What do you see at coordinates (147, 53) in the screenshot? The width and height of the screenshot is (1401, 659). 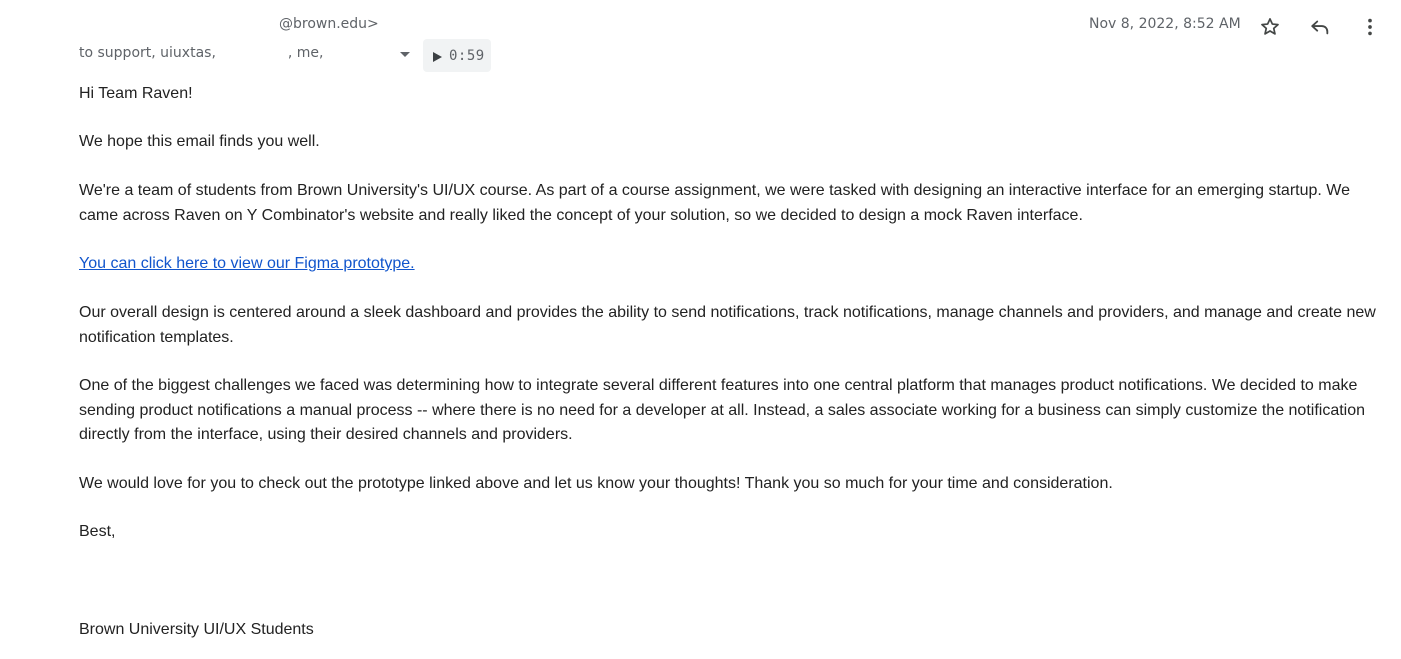 I see `recipients-prefix: to support, uiuxtas,` at bounding box center [147, 53].